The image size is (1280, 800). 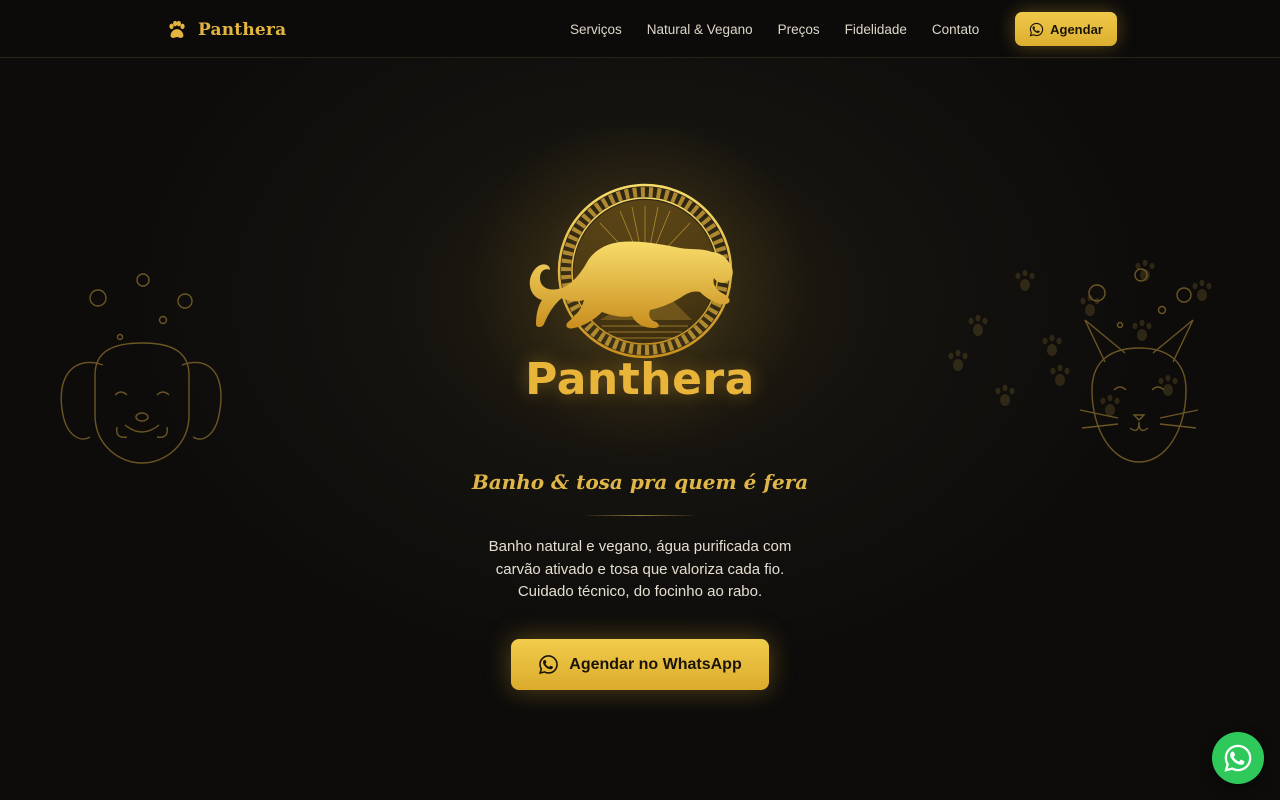 I want to click on logo-wordmark: Panthera, so click(x=640, y=379).